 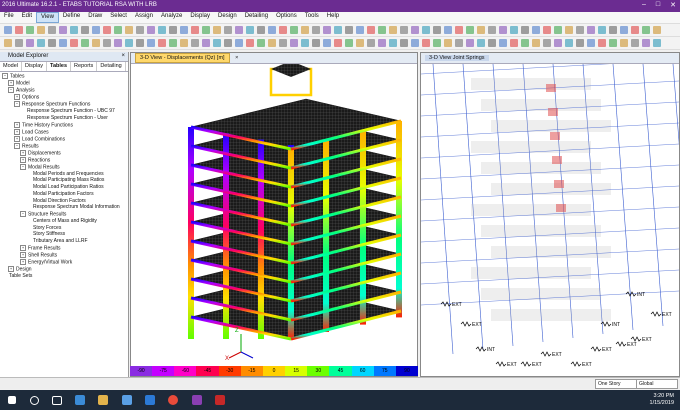 I want to click on etabs-icon, so click(x=197, y=400).